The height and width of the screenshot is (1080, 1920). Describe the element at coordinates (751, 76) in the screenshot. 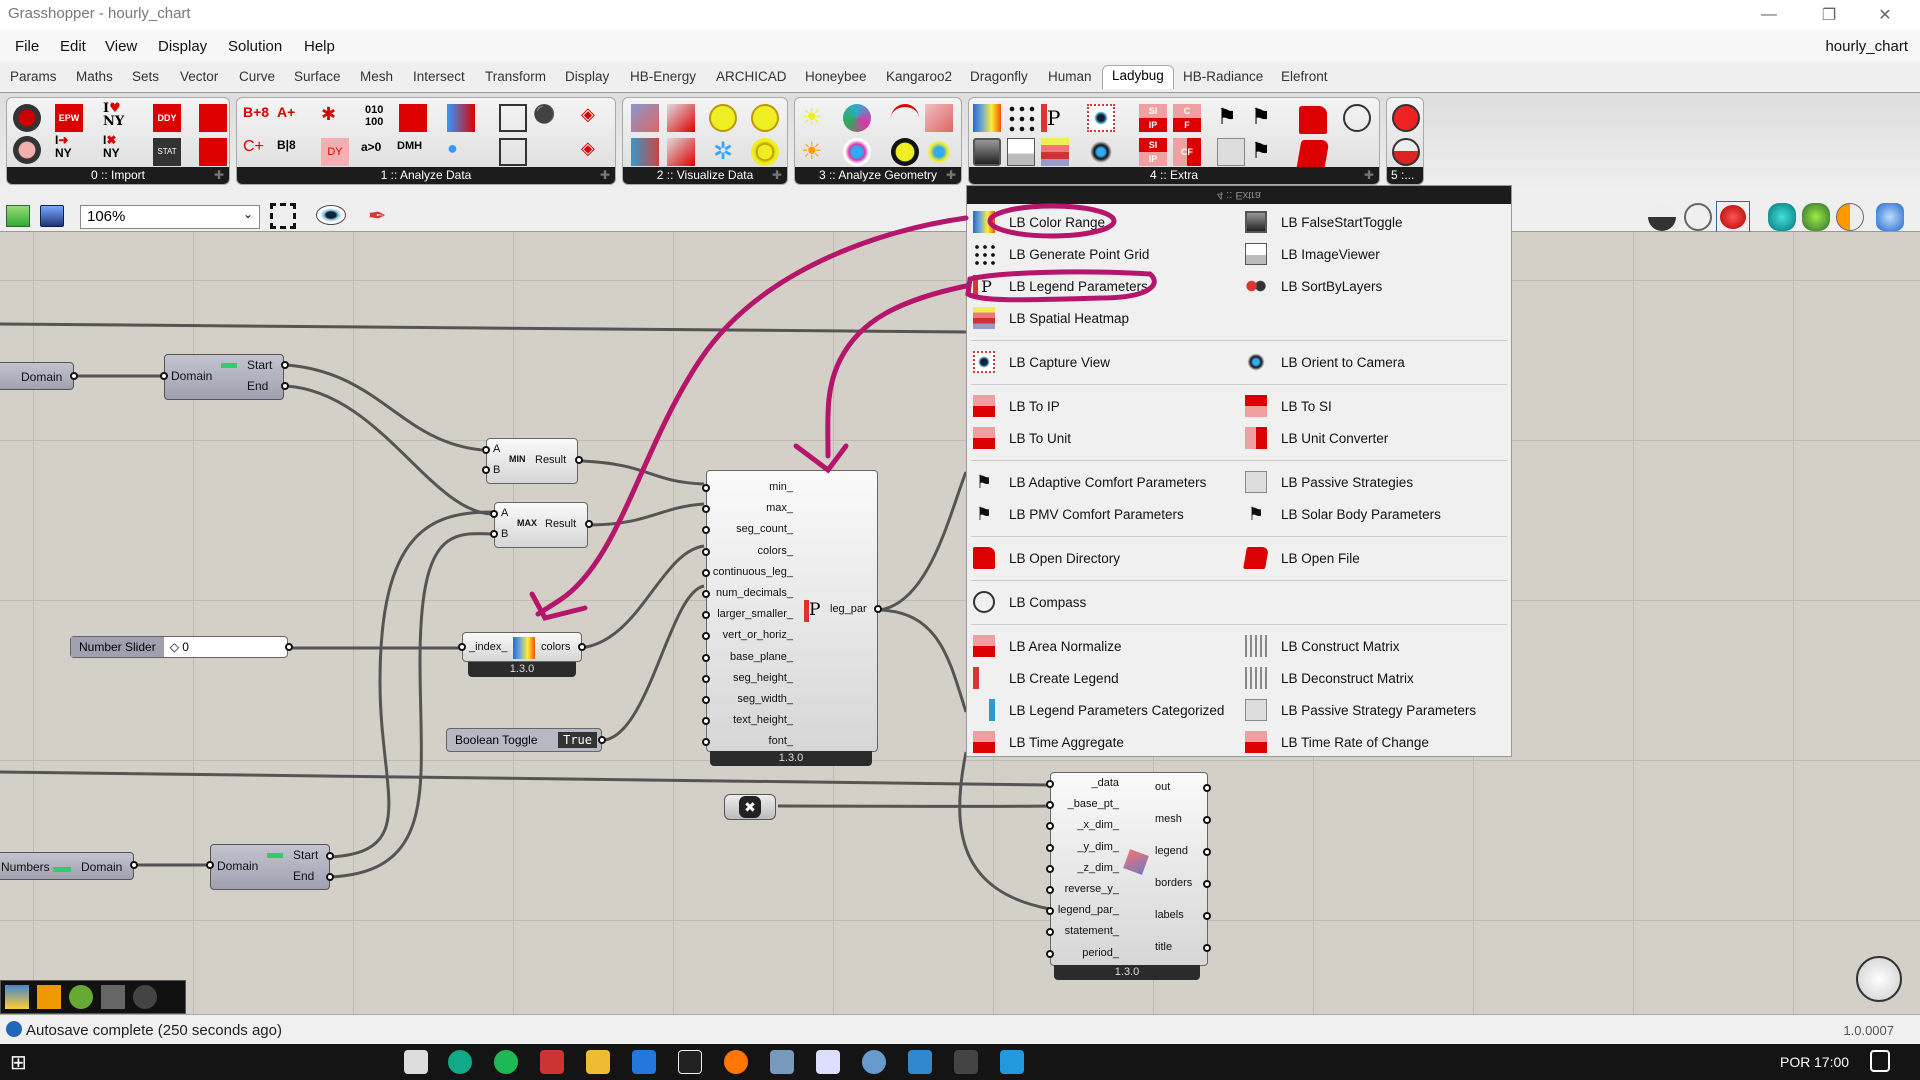

I see `tab-archicad: ARCHICAD` at that location.